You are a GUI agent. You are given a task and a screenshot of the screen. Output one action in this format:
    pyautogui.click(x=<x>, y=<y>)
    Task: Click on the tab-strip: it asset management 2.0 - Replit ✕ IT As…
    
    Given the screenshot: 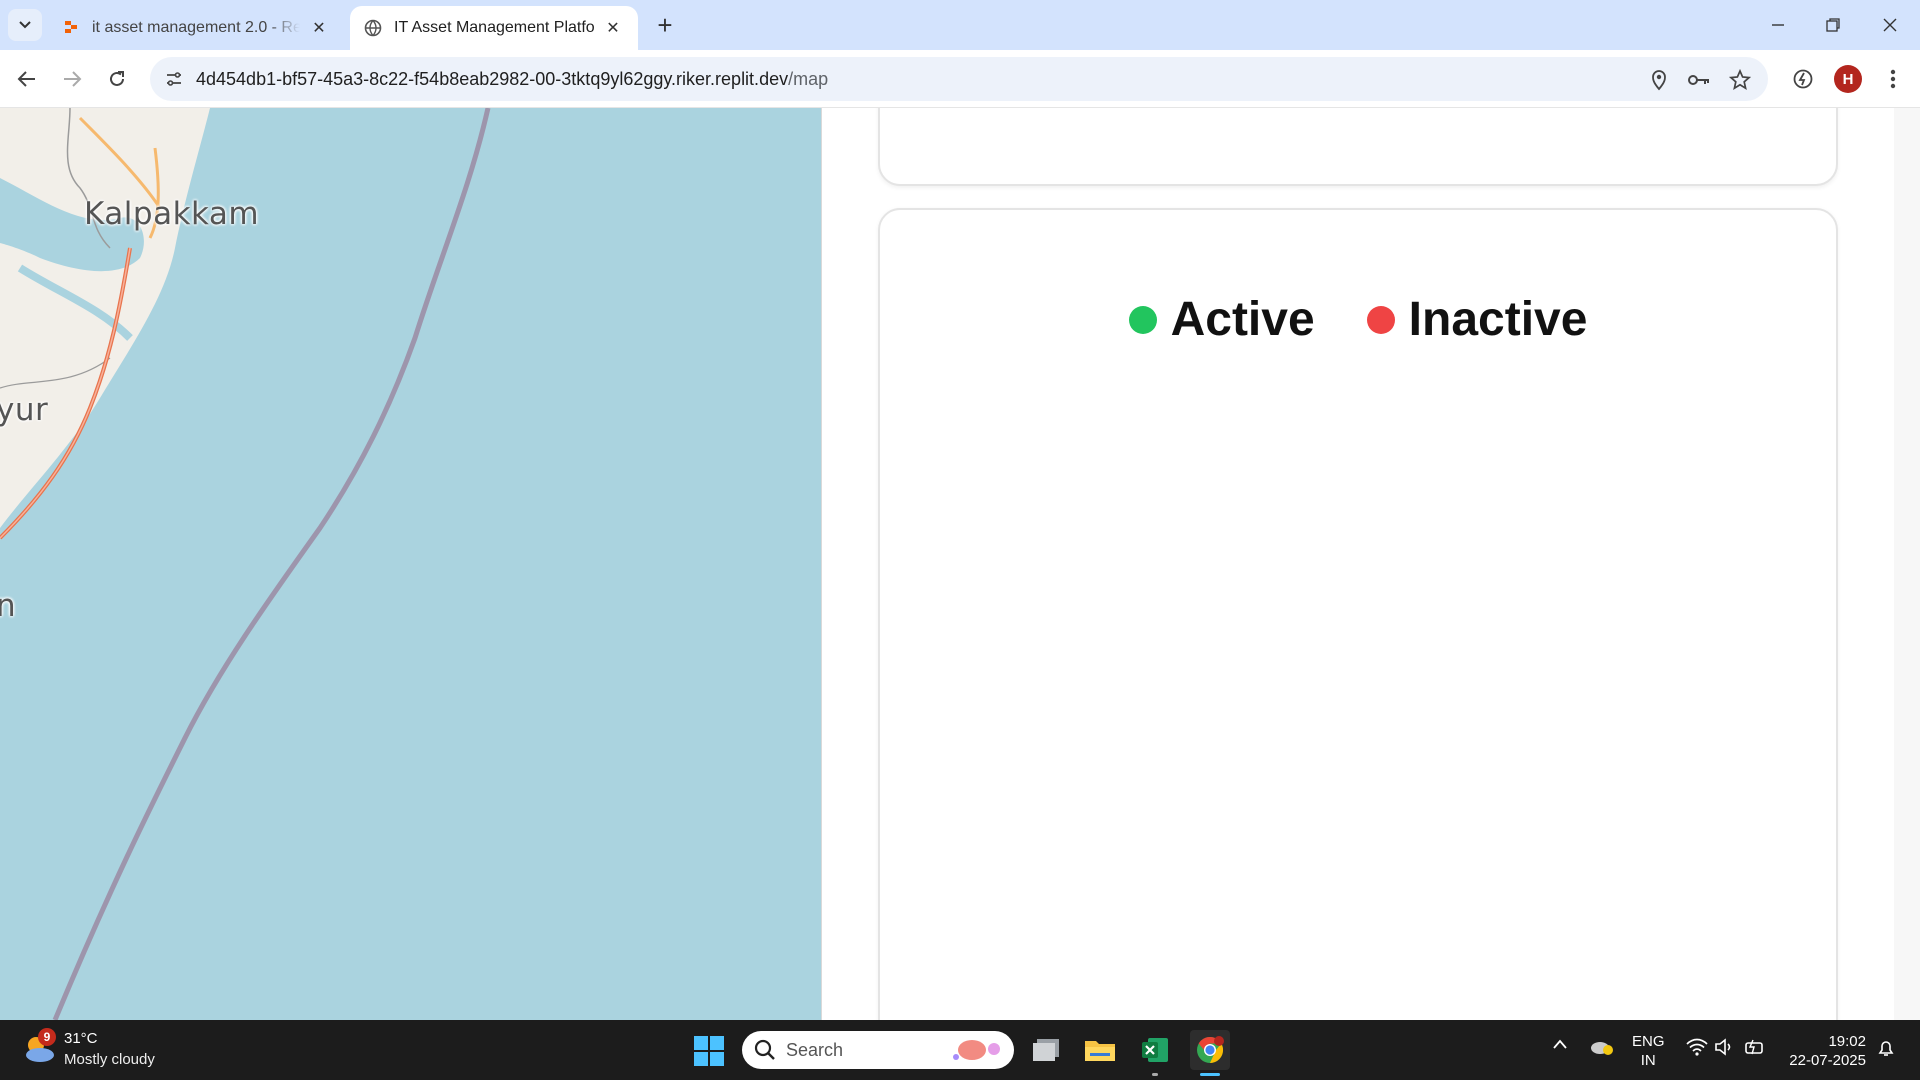 What is the action you would take?
    pyautogui.click(x=960, y=25)
    